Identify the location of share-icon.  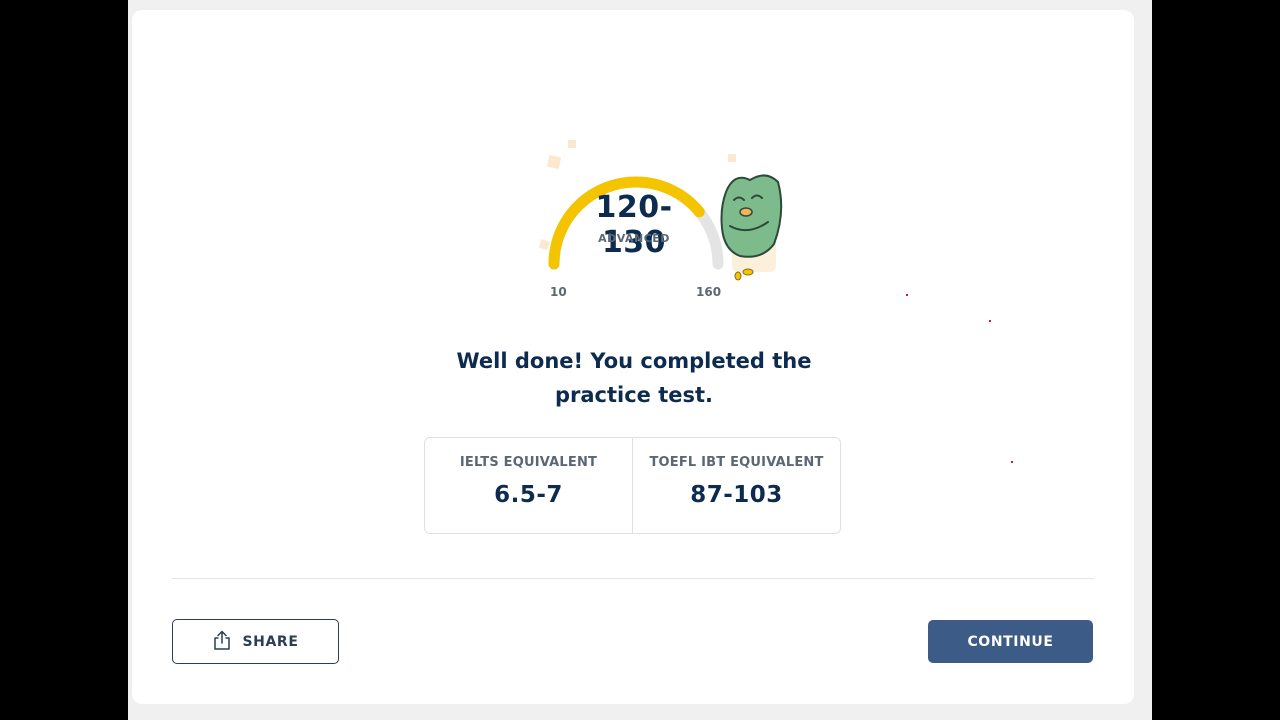
(222, 642).